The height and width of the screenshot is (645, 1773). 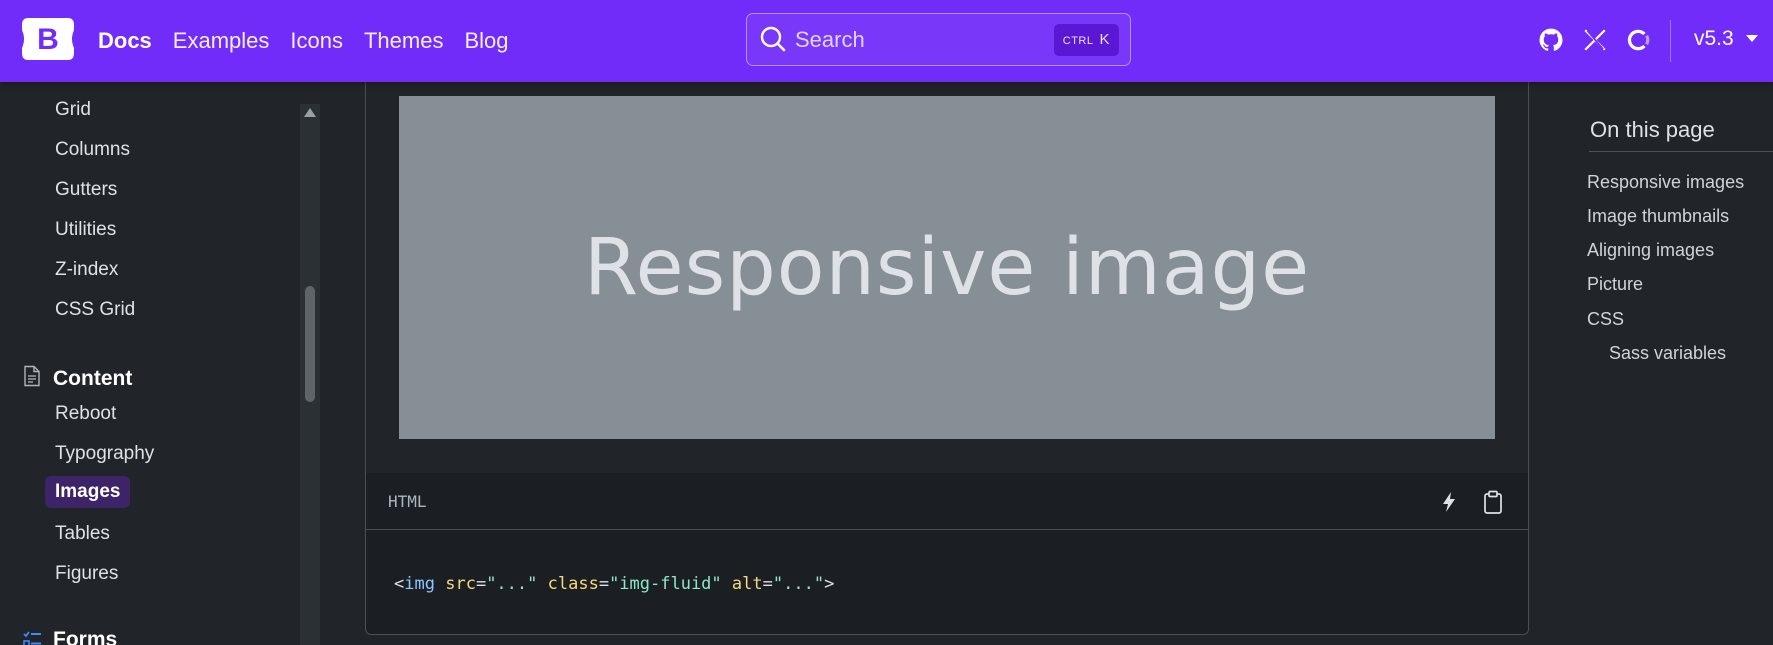 I want to click on sidebar-item-reboot: Reboot, so click(x=85, y=414).